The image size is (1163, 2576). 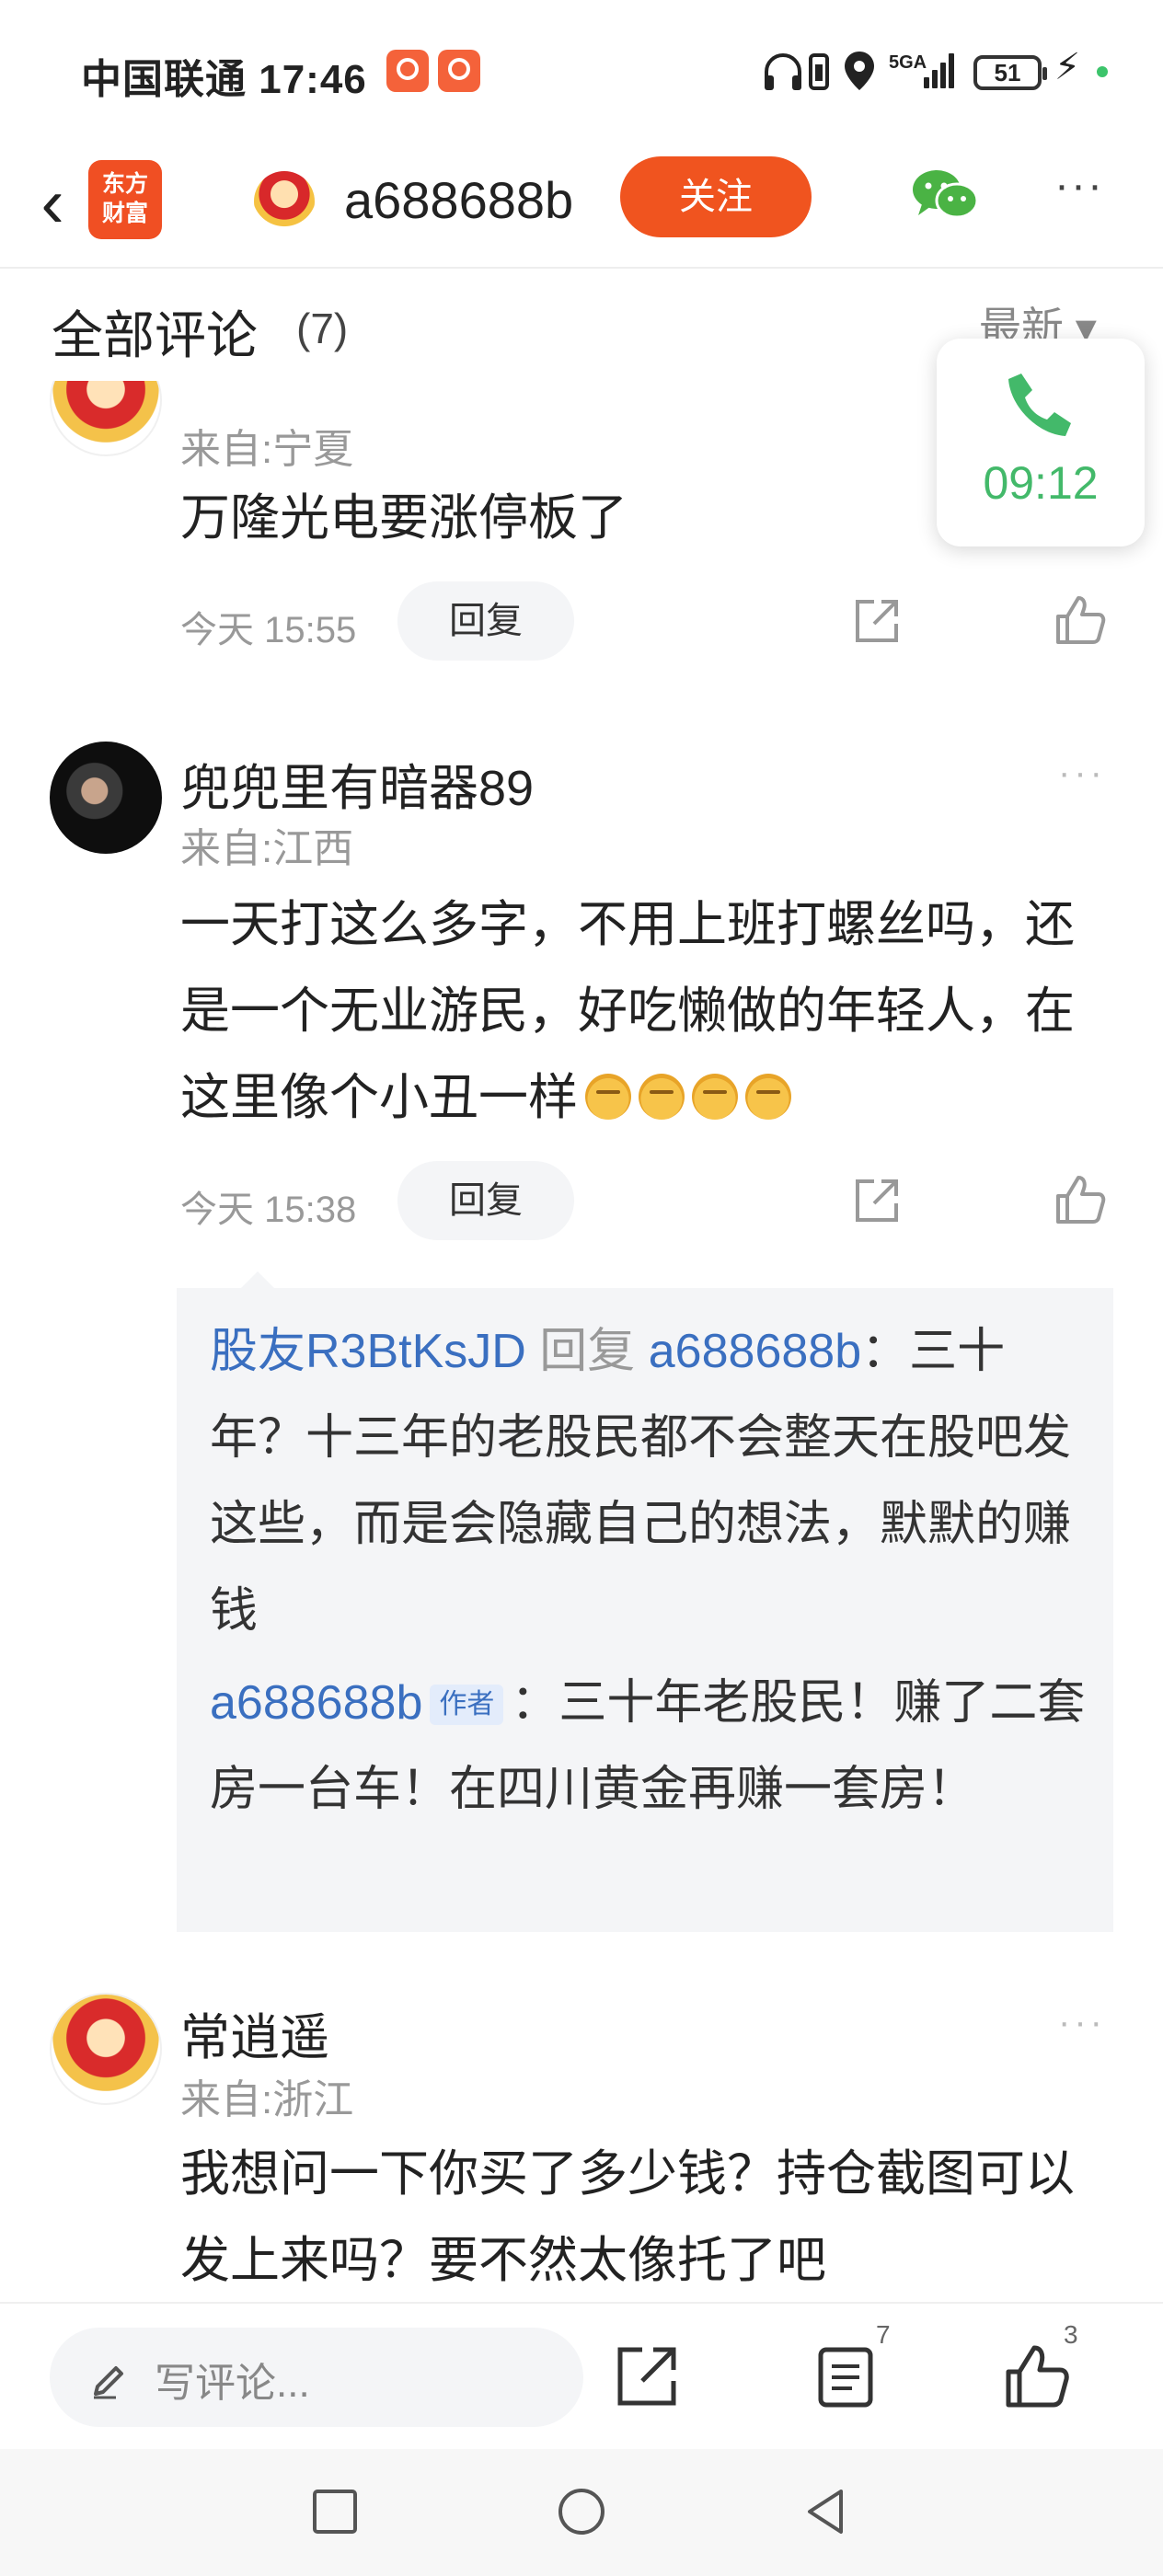 I want to click on commenter-name: 兜兜里有暗器89, so click(x=357, y=783).